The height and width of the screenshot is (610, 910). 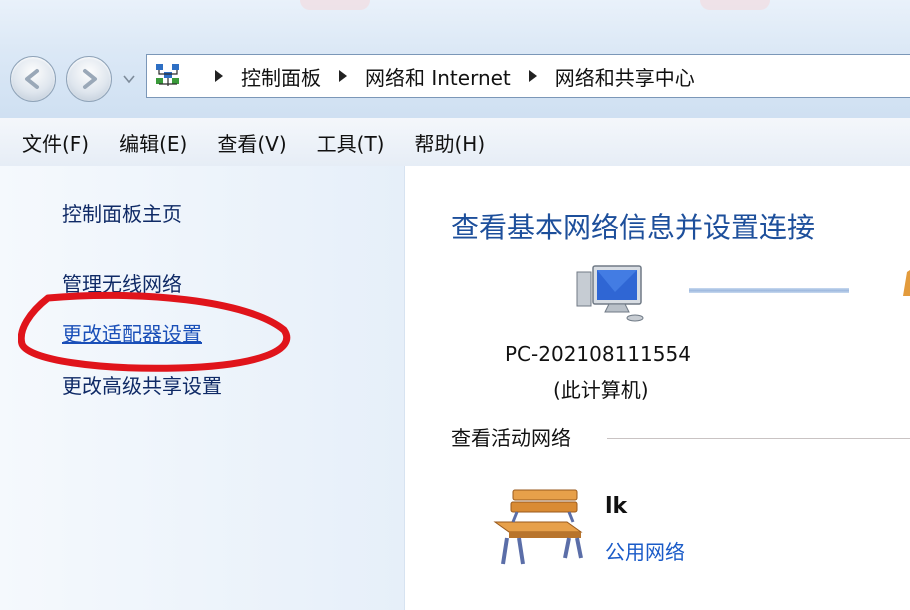 I want to click on computer-subtitle: (此计算机), so click(x=601, y=390).